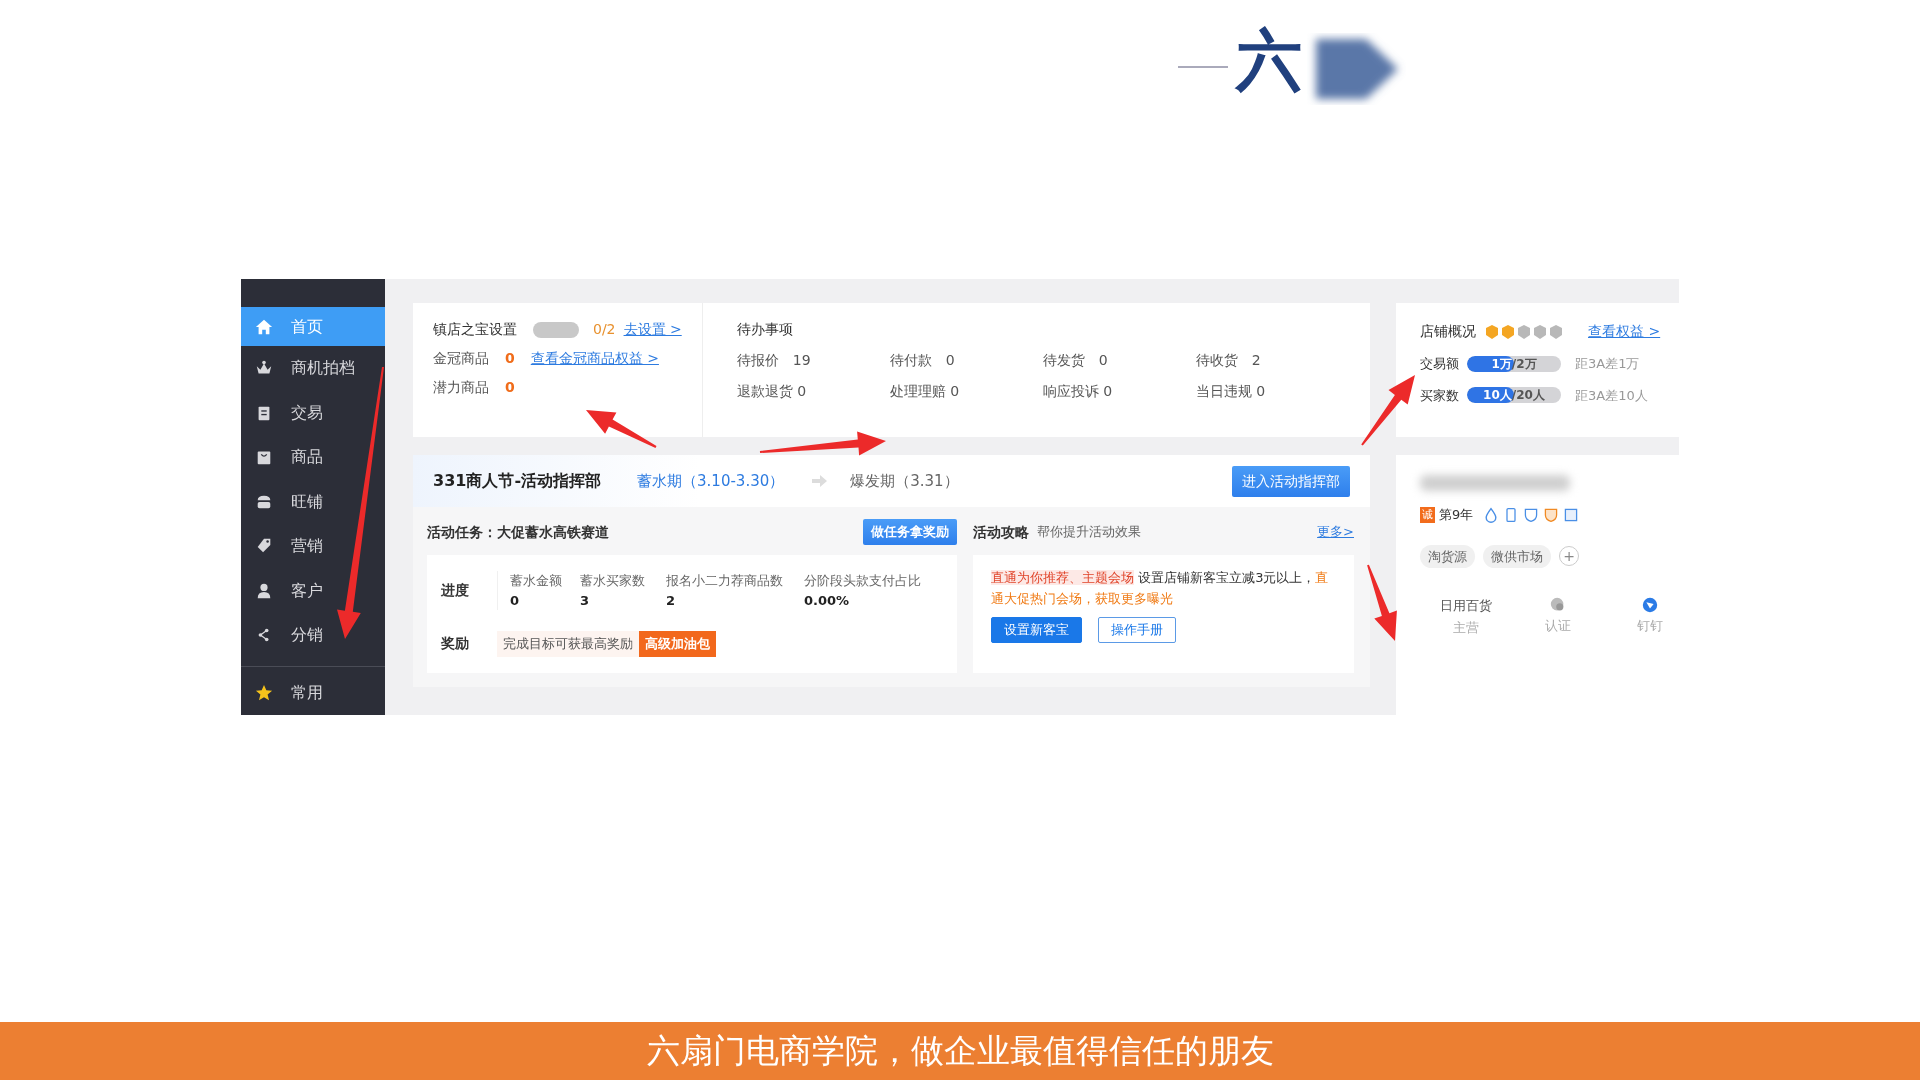 This screenshot has width=1920, height=1080. What do you see at coordinates (960, 1051) in the screenshot?
I see `footer-banner: 六扇门电商学院，做企业最值得信任的朋友` at bounding box center [960, 1051].